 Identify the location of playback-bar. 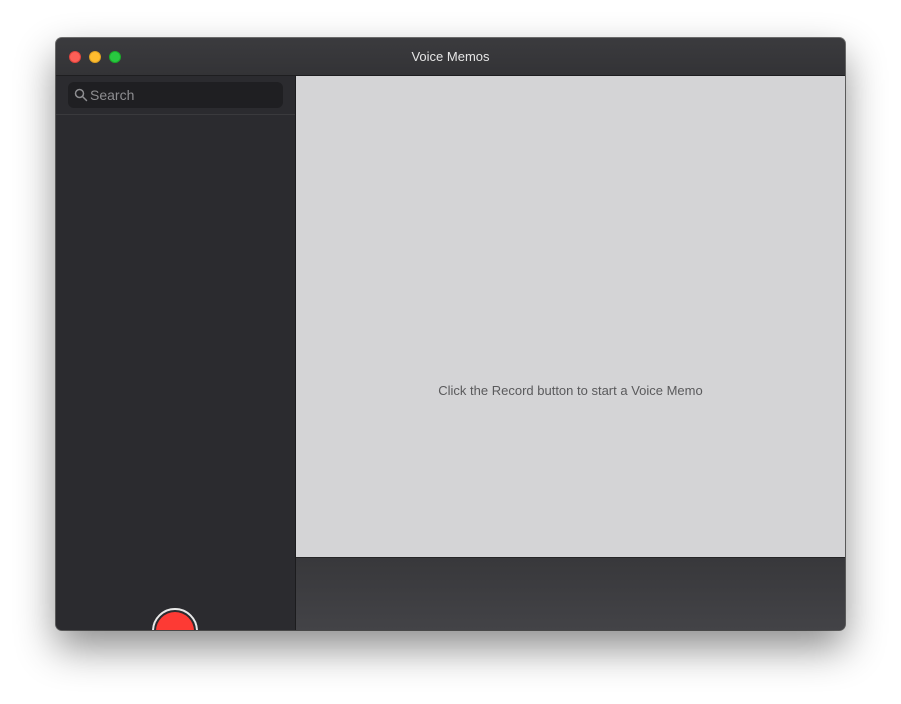
(570, 593).